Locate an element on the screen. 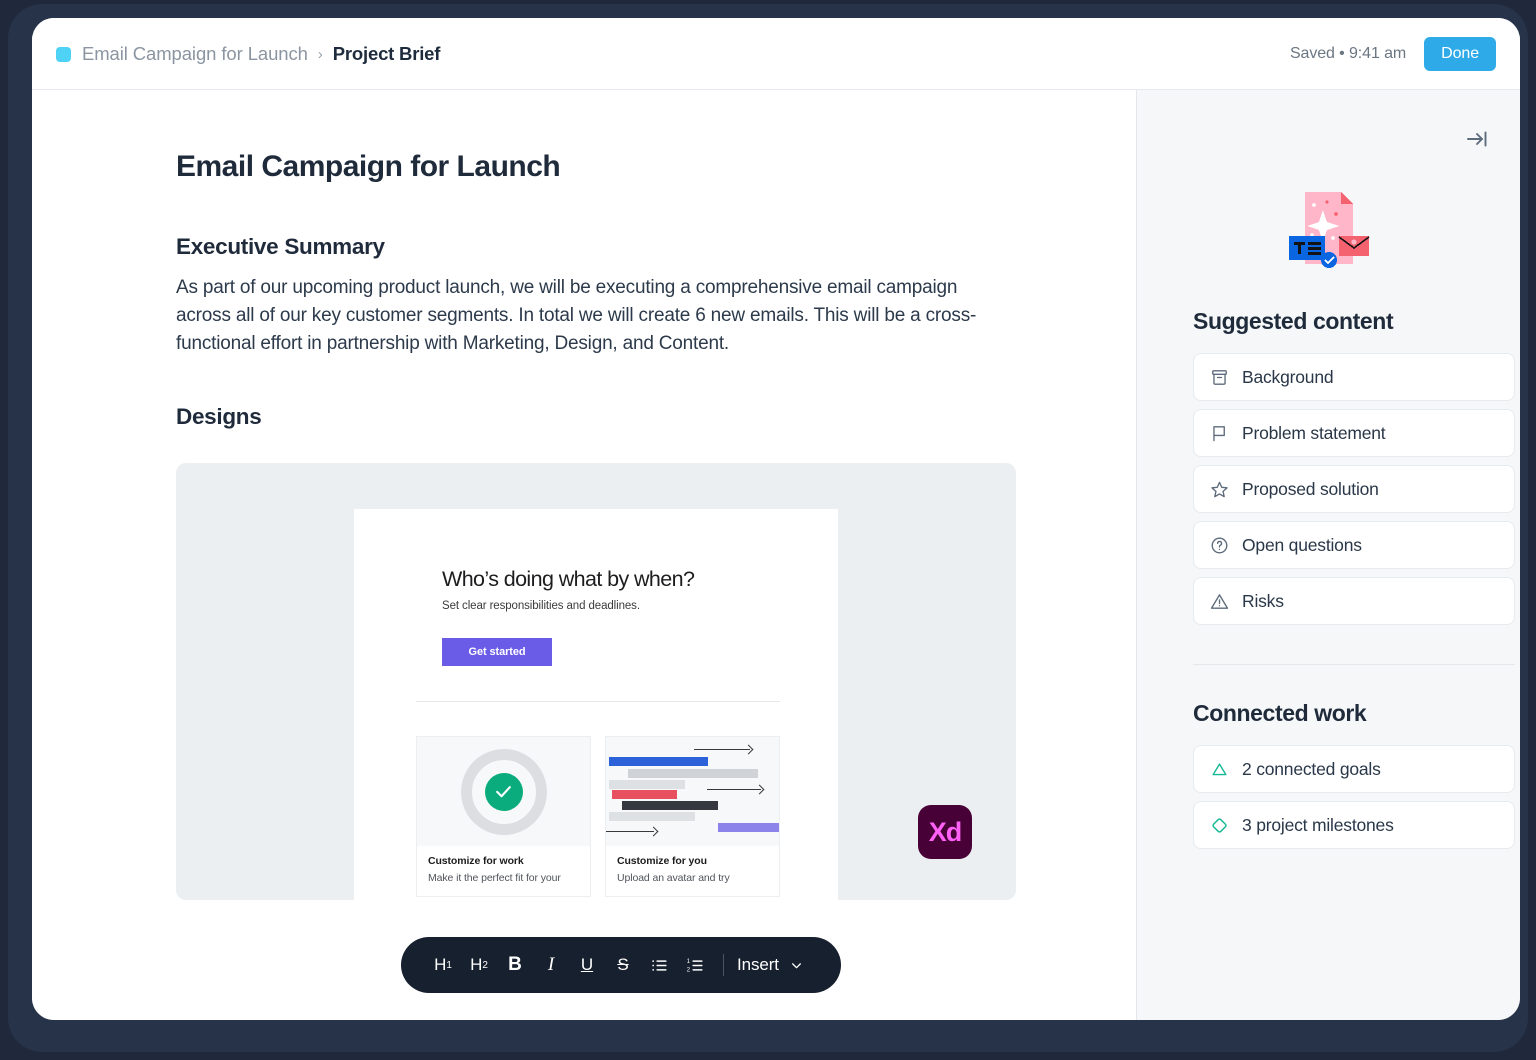 Image resolution: width=1536 pixels, height=1060 pixels. heading-1-button: H1 is located at coordinates (443, 965).